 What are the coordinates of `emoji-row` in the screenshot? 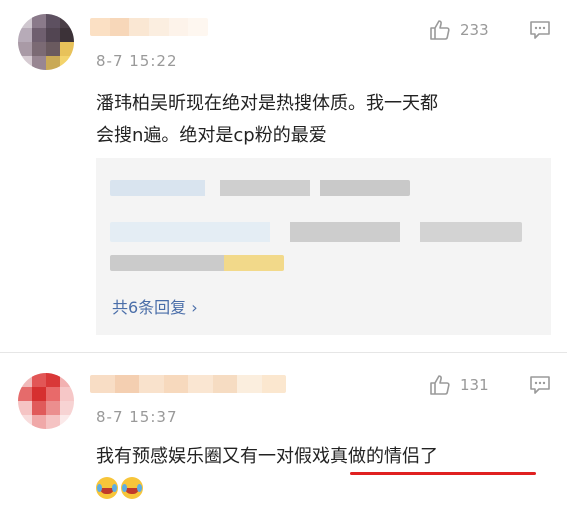 It's located at (121, 488).